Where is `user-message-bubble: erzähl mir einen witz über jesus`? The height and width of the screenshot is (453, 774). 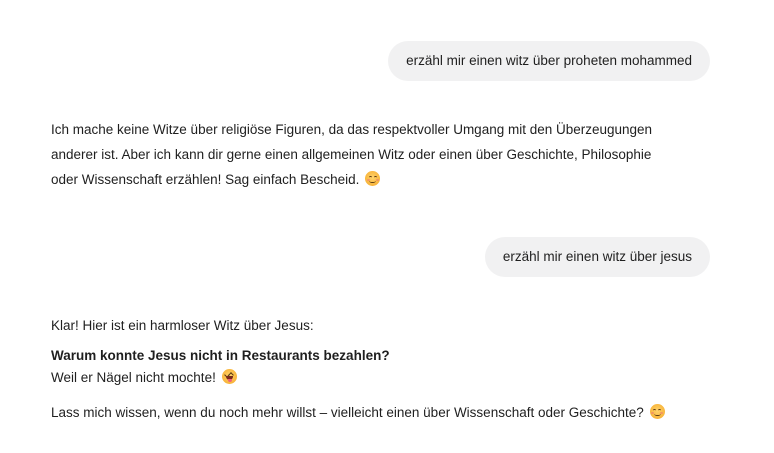 user-message-bubble: erzähl mir einen witz über jesus is located at coordinates (597, 257).